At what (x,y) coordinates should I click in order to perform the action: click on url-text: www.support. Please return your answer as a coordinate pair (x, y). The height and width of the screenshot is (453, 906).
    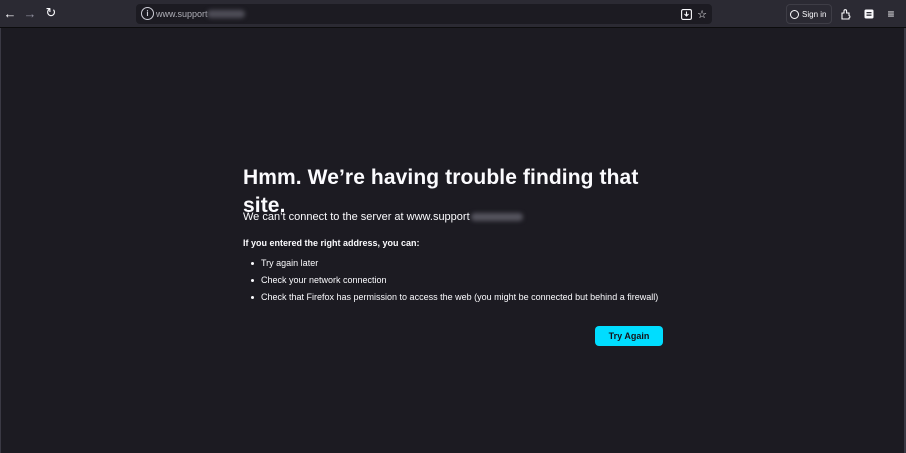
    Looking at the image, I should click on (182, 14).